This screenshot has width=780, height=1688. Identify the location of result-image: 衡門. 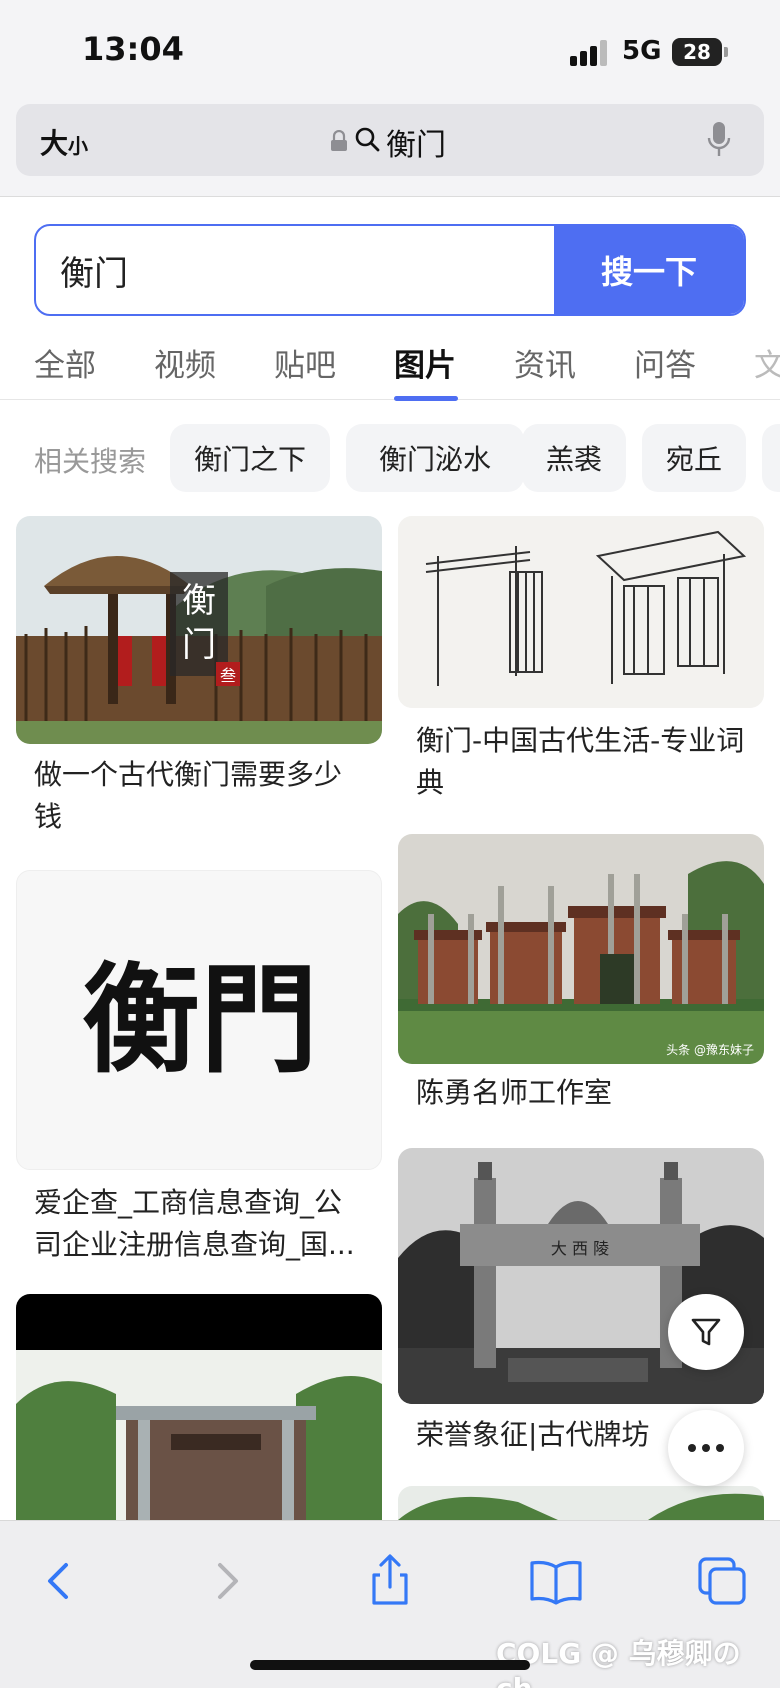
(199, 1020).